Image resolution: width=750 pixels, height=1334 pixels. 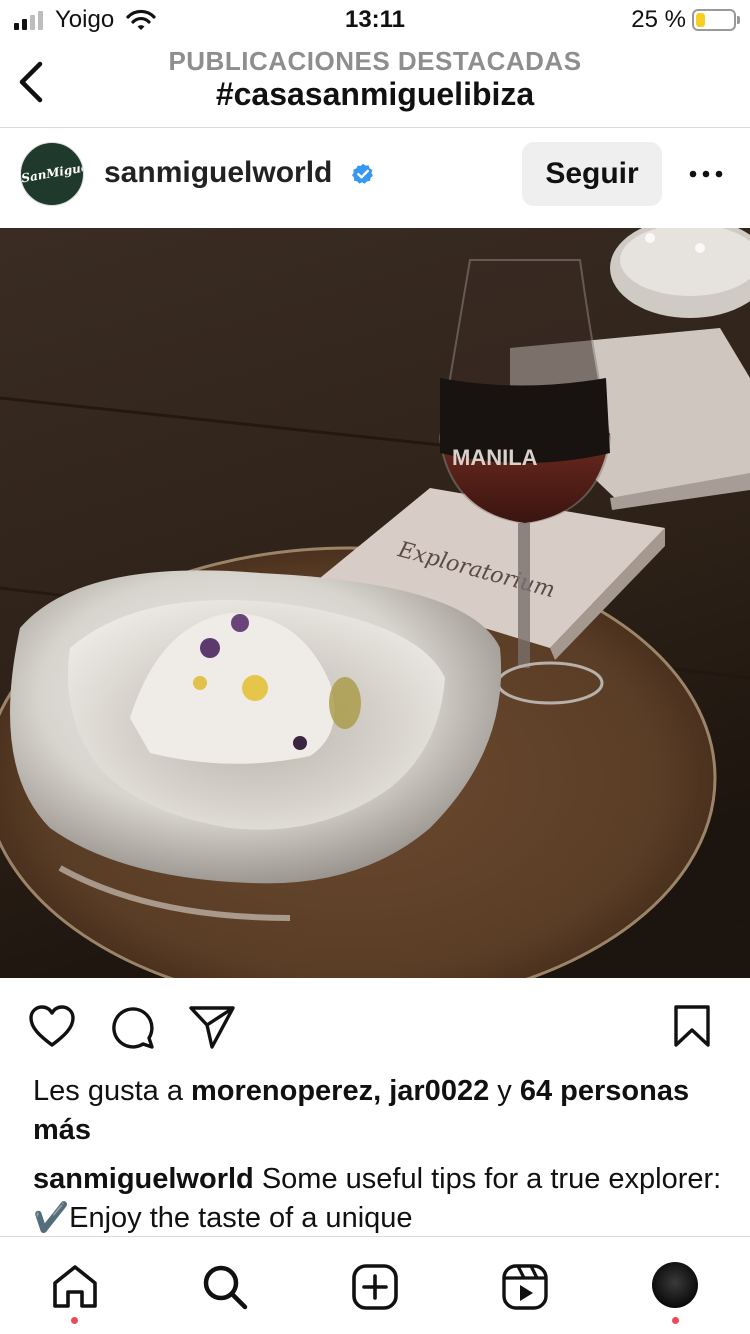 What do you see at coordinates (218, 173) in the screenshot?
I see `post-username: sanmiguelworld` at bounding box center [218, 173].